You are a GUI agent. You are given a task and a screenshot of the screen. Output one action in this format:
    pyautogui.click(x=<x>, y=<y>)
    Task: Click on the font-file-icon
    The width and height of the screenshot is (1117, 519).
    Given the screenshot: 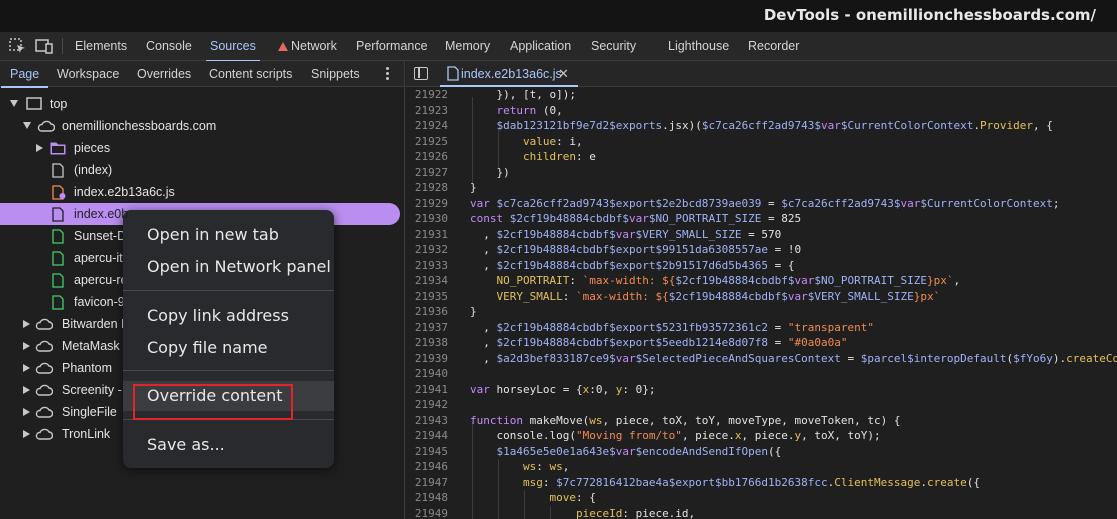 What is the action you would take?
    pyautogui.click(x=58, y=280)
    